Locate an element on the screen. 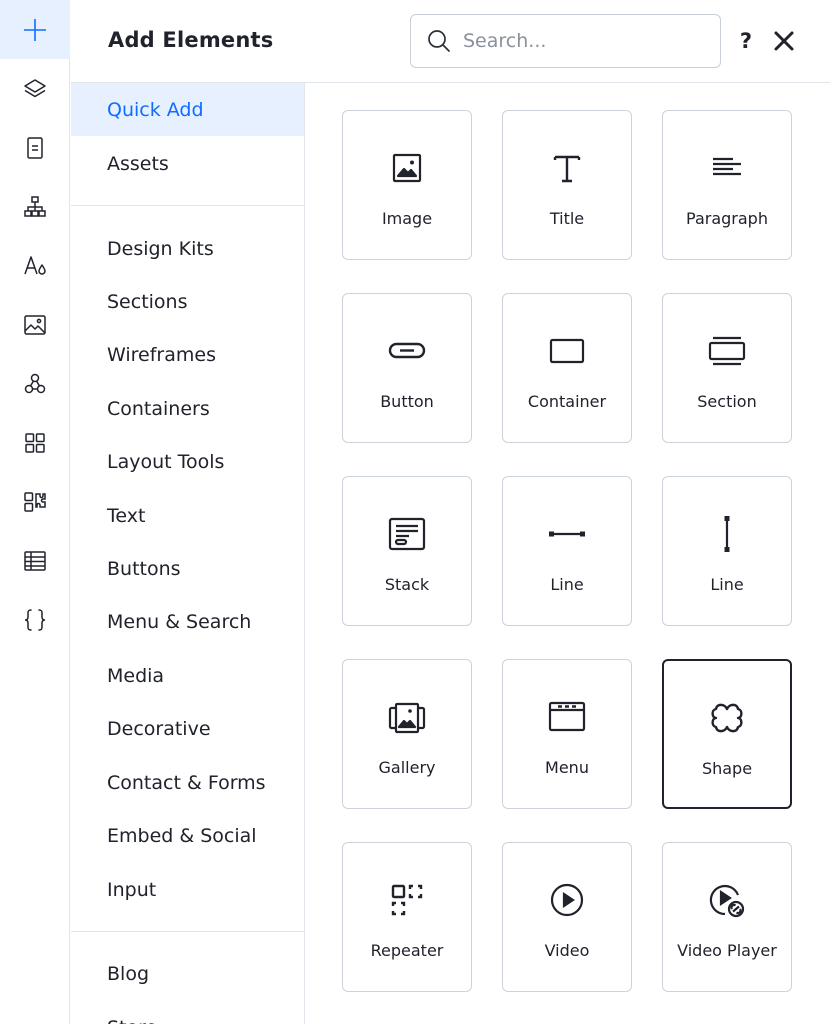  layers-button is located at coordinates (35, 88).